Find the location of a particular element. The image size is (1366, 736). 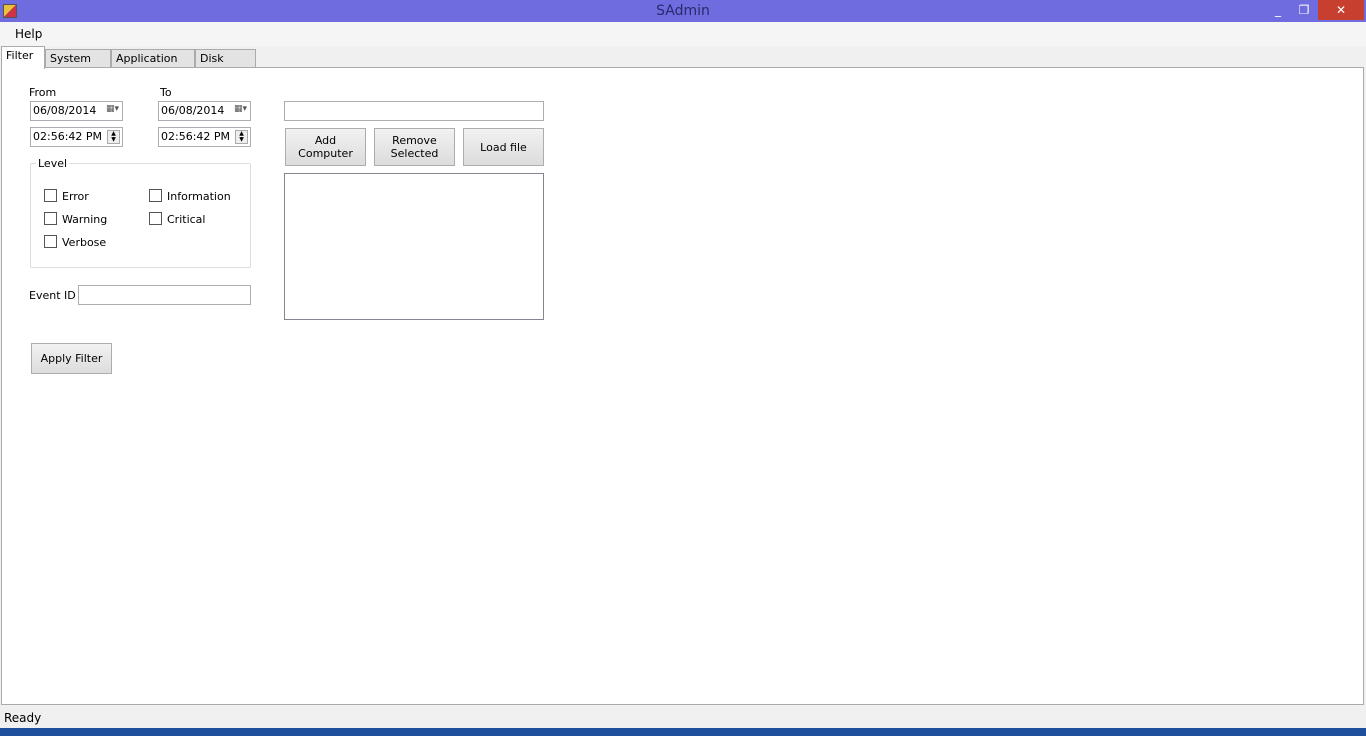

menu-help: Help is located at coordinates (28, 34).